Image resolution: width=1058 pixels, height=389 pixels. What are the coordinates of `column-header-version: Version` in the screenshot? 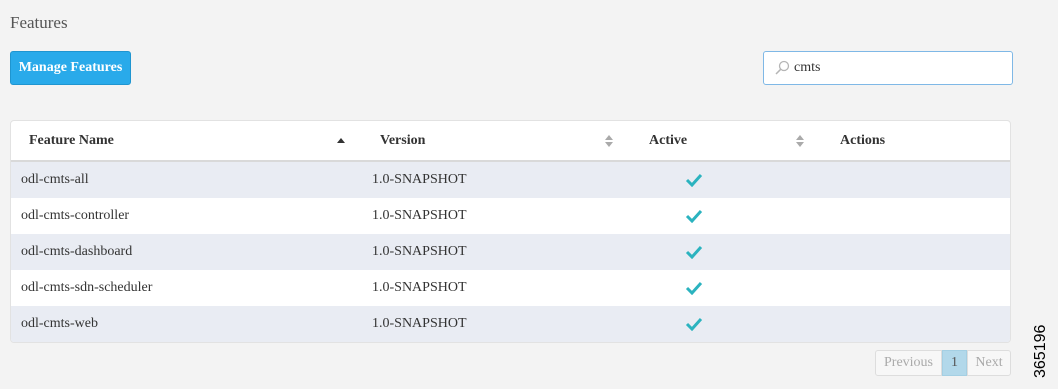 It's located at (402, 140).